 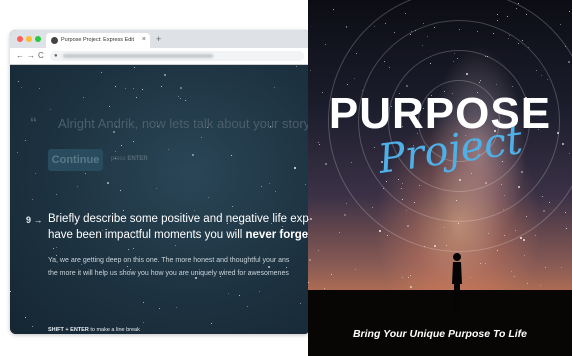 I want to click on back-arrow-icon: ←, so click(x=20, y=55).